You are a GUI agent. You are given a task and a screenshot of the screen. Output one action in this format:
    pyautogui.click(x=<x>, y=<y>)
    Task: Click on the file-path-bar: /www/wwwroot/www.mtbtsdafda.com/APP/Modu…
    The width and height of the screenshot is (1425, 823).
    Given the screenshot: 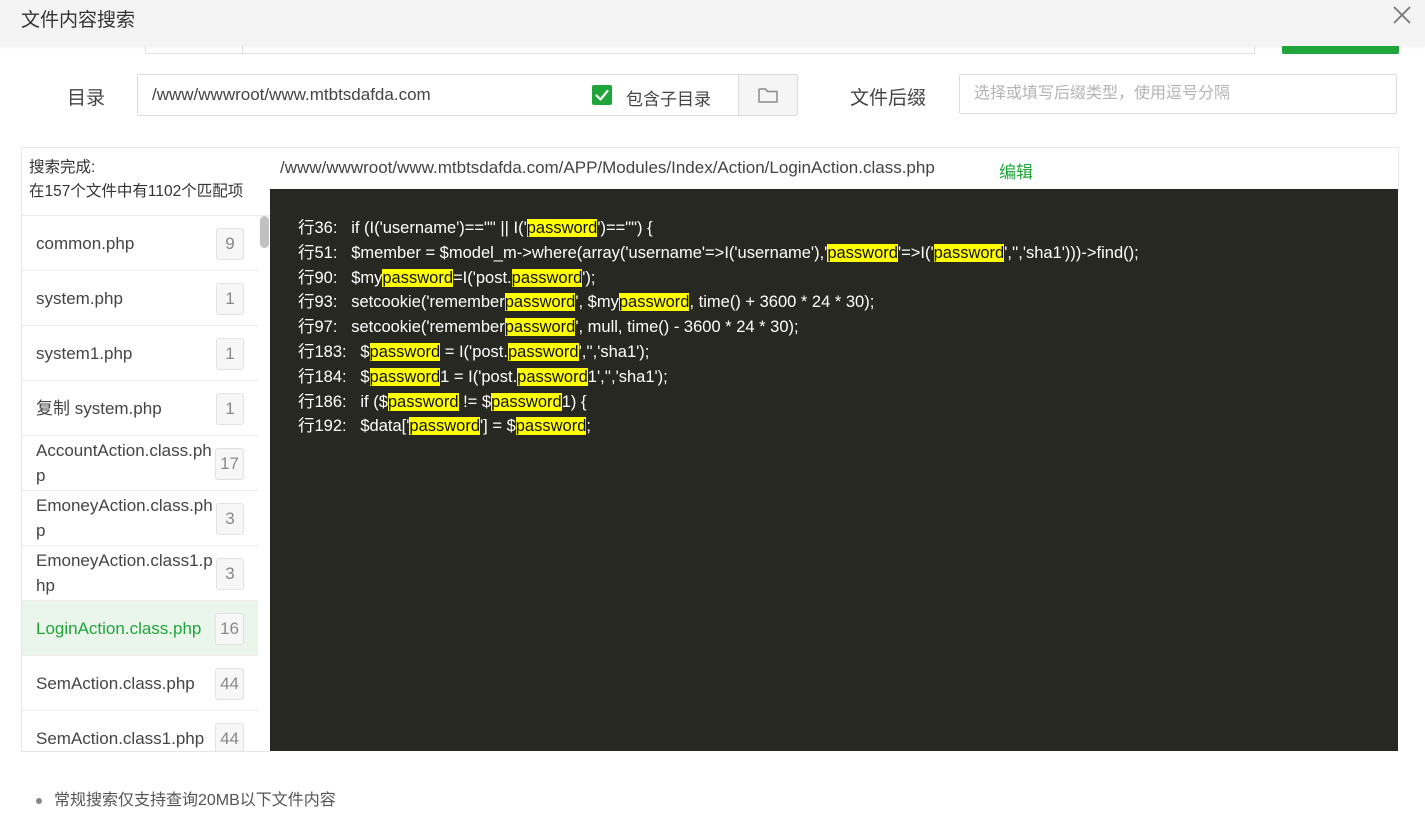 What is the action you would take?
    pyautogui.click(x=834, y=168)
    